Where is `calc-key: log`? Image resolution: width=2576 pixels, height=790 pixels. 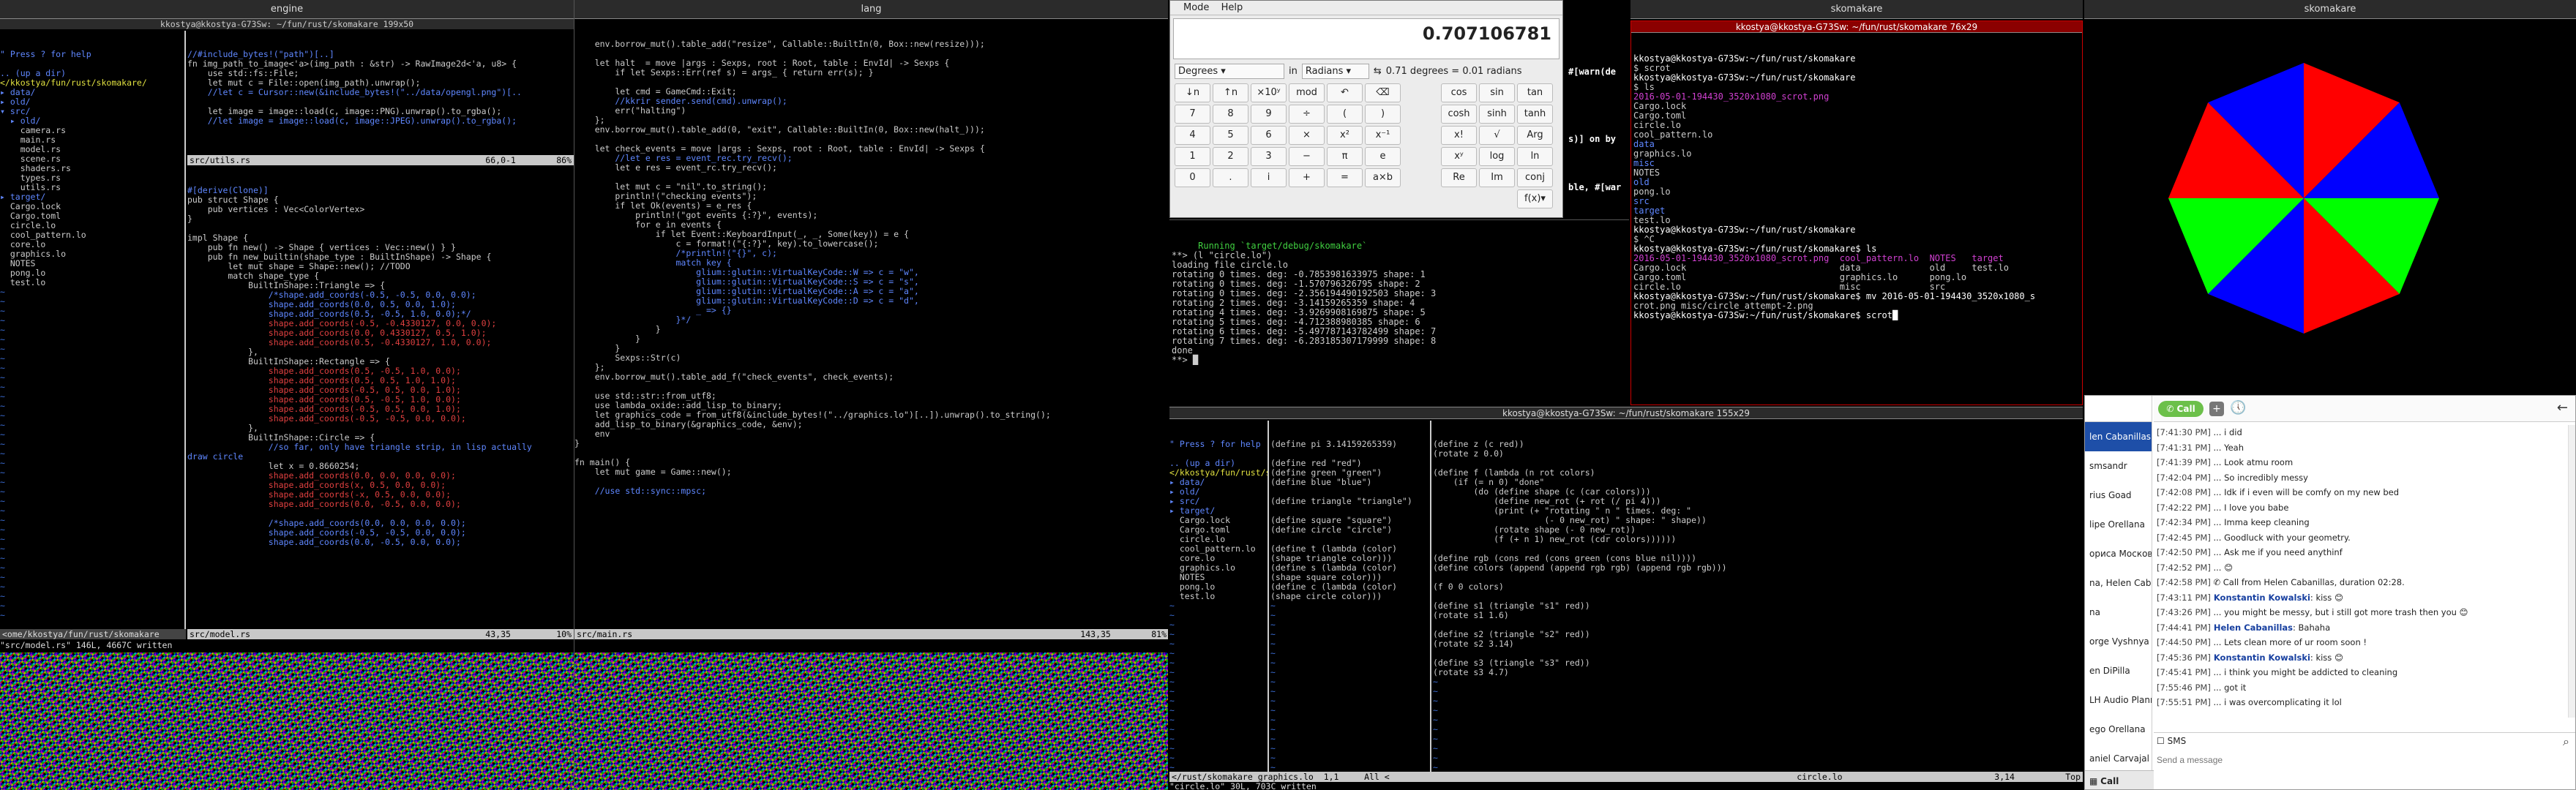 calc-key: log is located at coordinates (1497, 156).